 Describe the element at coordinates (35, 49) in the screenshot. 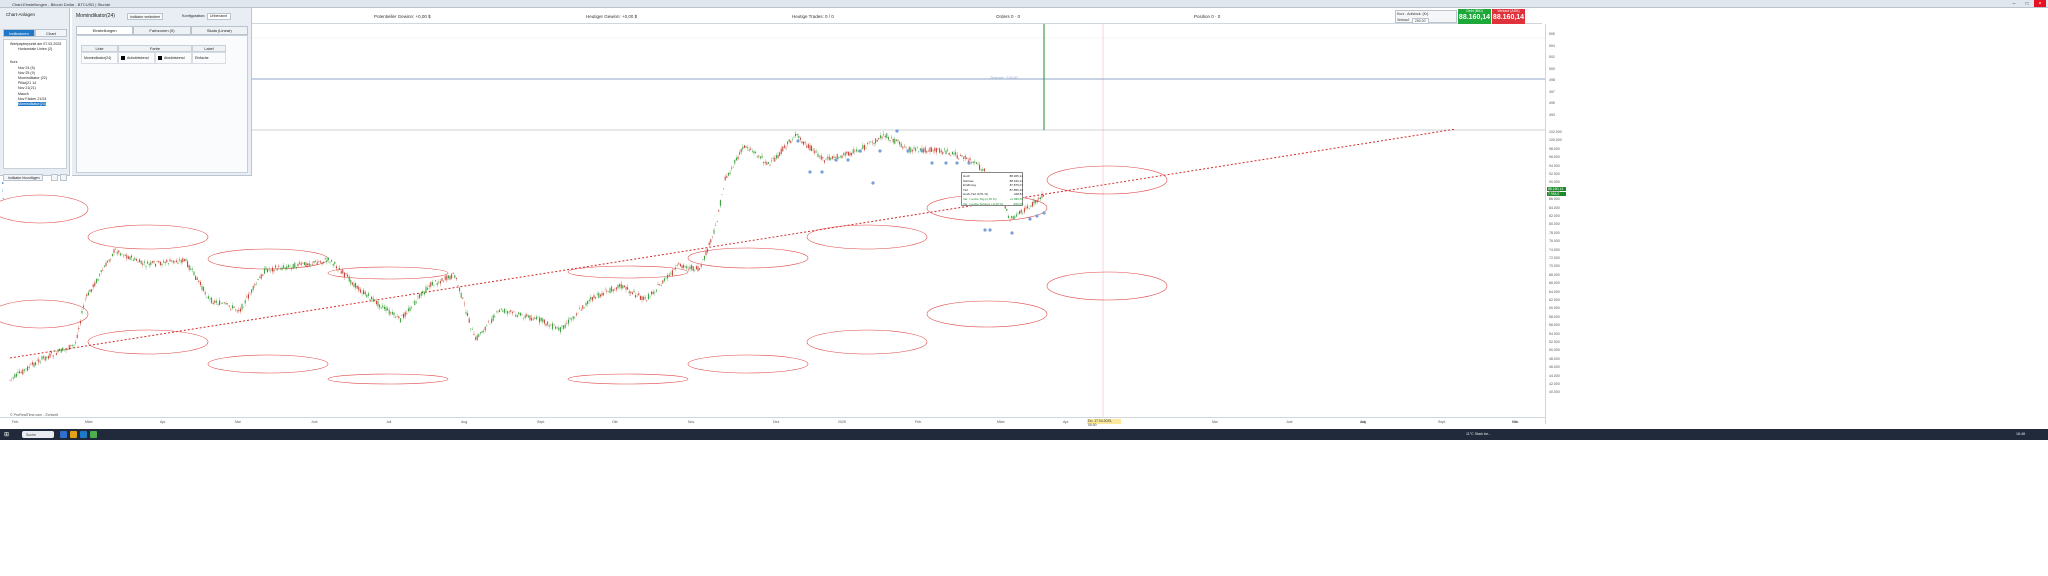

I see `tree-item: Horizontale Linien (2)` at that location.